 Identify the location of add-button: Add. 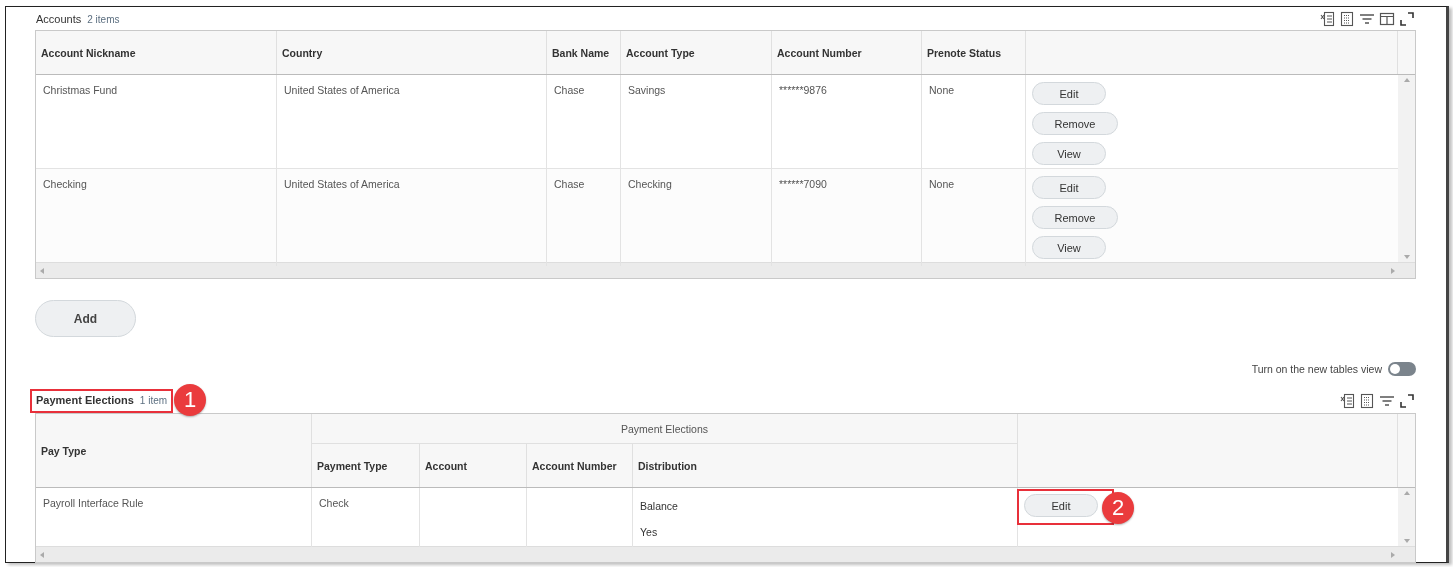
(85, 318).